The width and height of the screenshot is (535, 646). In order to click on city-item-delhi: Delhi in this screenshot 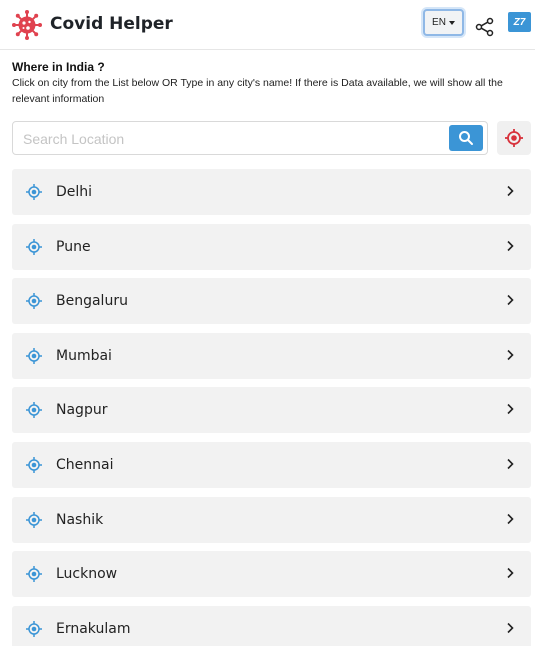, I will do `click(271, 192)`.